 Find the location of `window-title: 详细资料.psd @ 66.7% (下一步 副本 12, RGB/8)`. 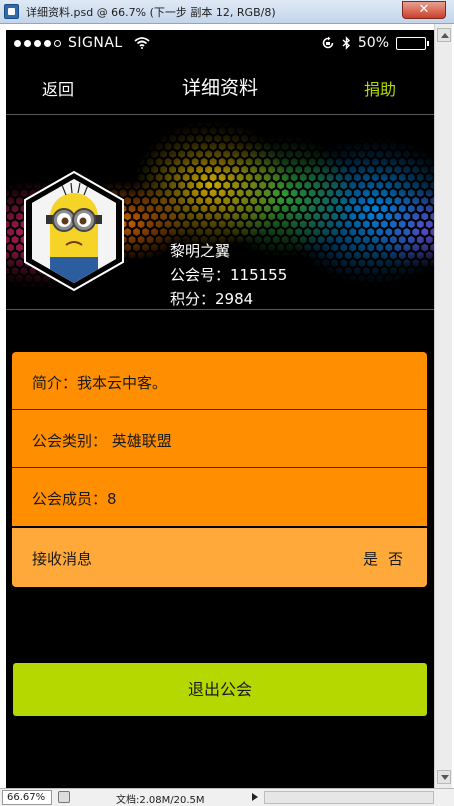

window-title: 详细资料.psd @ 66.7% (下一步 副本 12, RGB/8) is located at coordinates (151, 12).